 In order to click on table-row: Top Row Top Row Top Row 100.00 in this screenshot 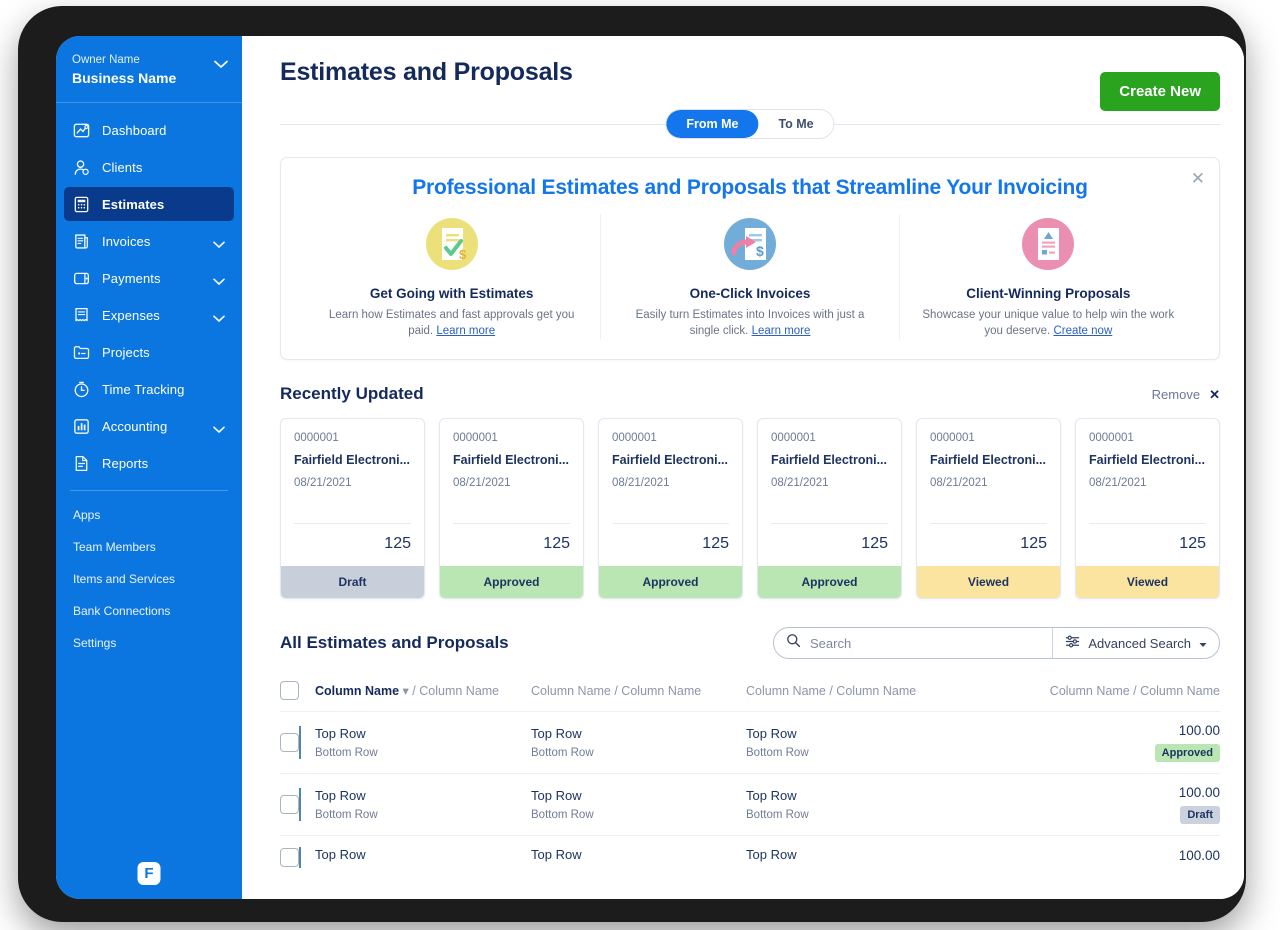, I will do `click(750, 857)`.